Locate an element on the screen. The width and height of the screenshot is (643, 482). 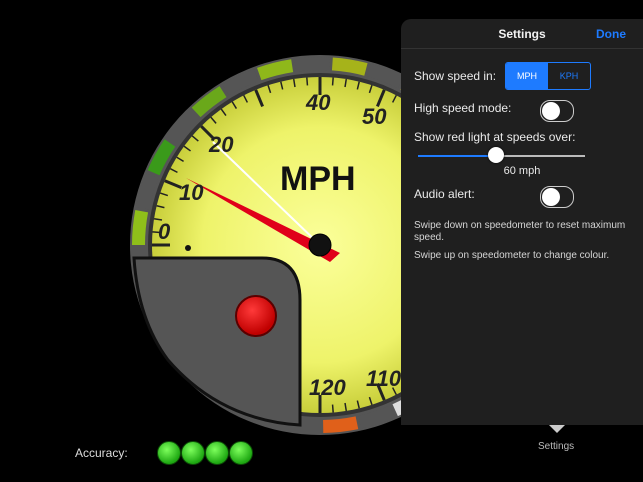
tick-label-120: 120 is located at coordinates (327, 387).